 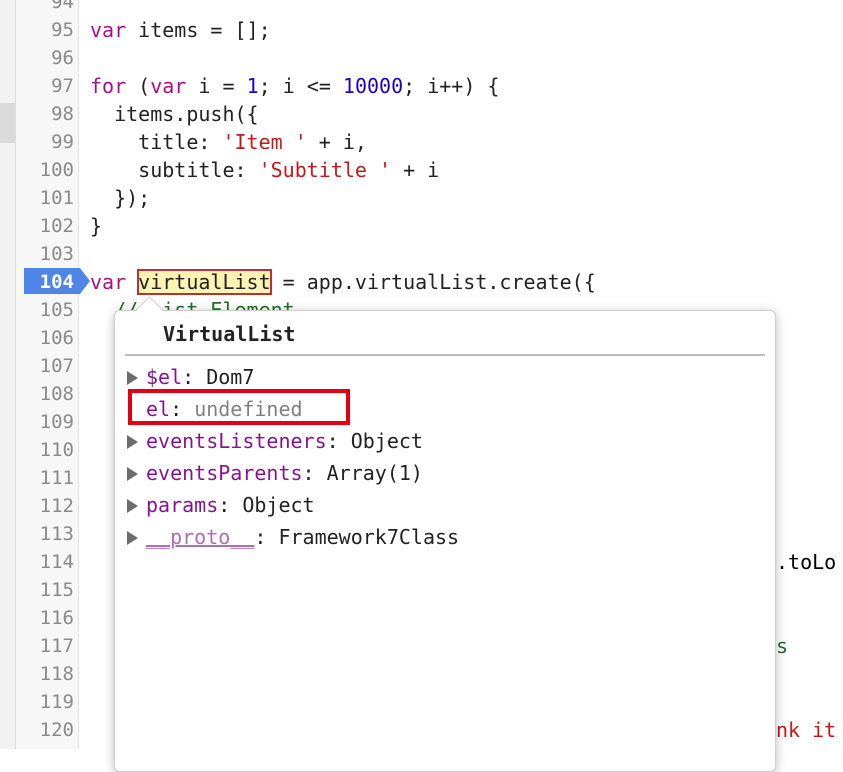 I want to click on line-number: 111, so click(x=45, y=478).